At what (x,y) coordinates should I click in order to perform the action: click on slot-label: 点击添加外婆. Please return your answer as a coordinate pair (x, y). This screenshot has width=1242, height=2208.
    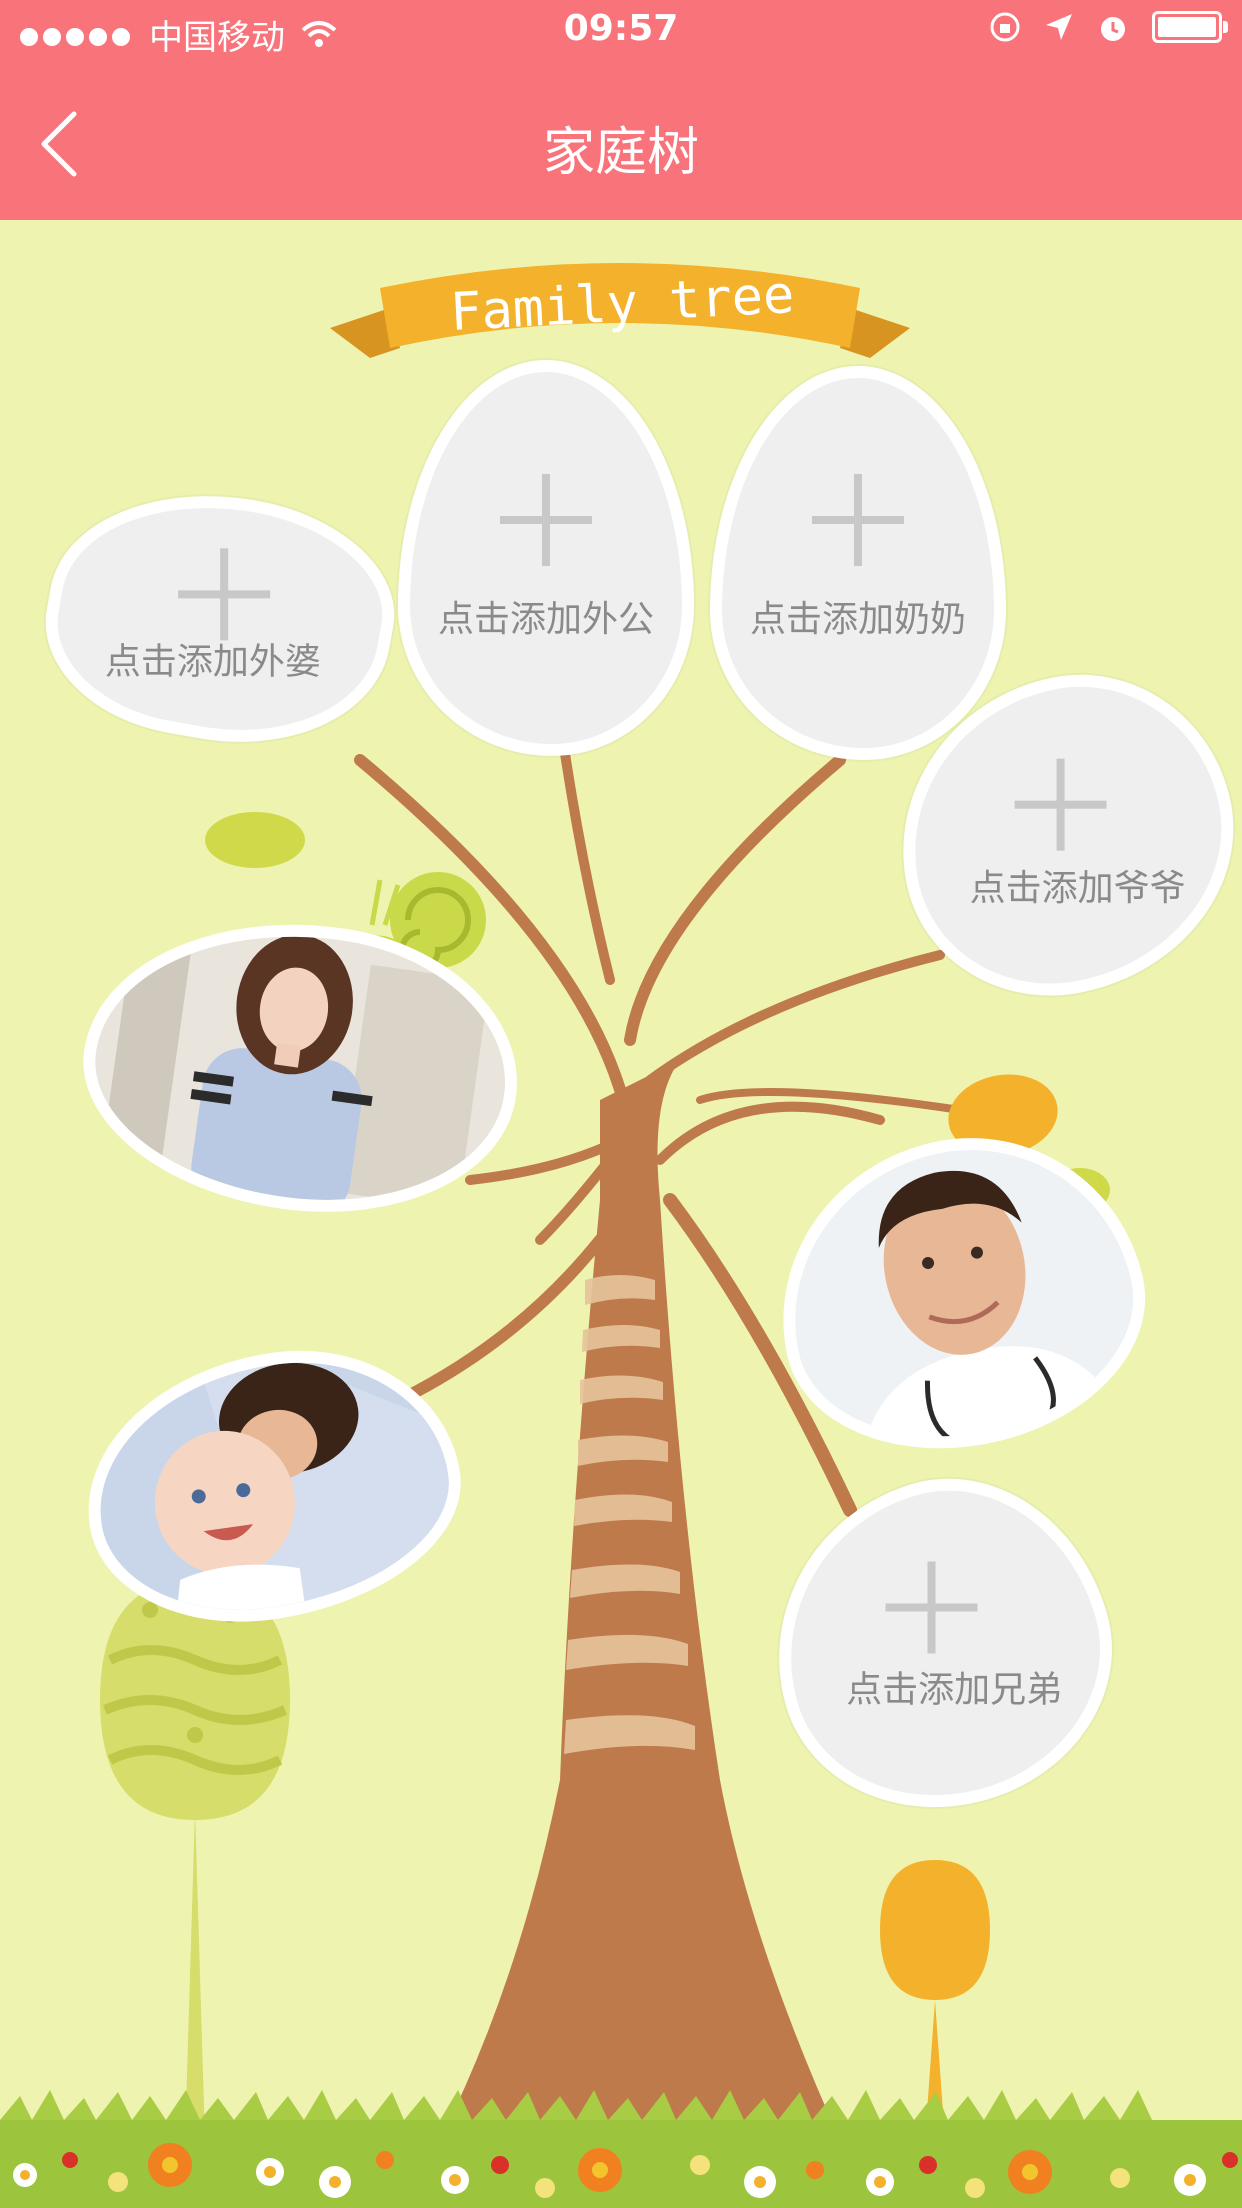
    Looking at the image, I should click on (212, 662).